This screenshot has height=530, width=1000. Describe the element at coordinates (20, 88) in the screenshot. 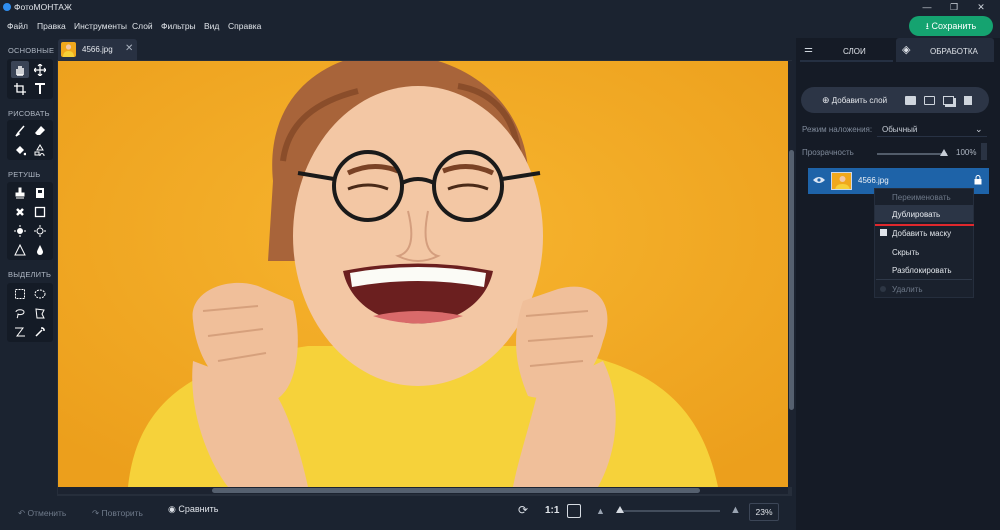

I see `crop-tool-icon` at that location.